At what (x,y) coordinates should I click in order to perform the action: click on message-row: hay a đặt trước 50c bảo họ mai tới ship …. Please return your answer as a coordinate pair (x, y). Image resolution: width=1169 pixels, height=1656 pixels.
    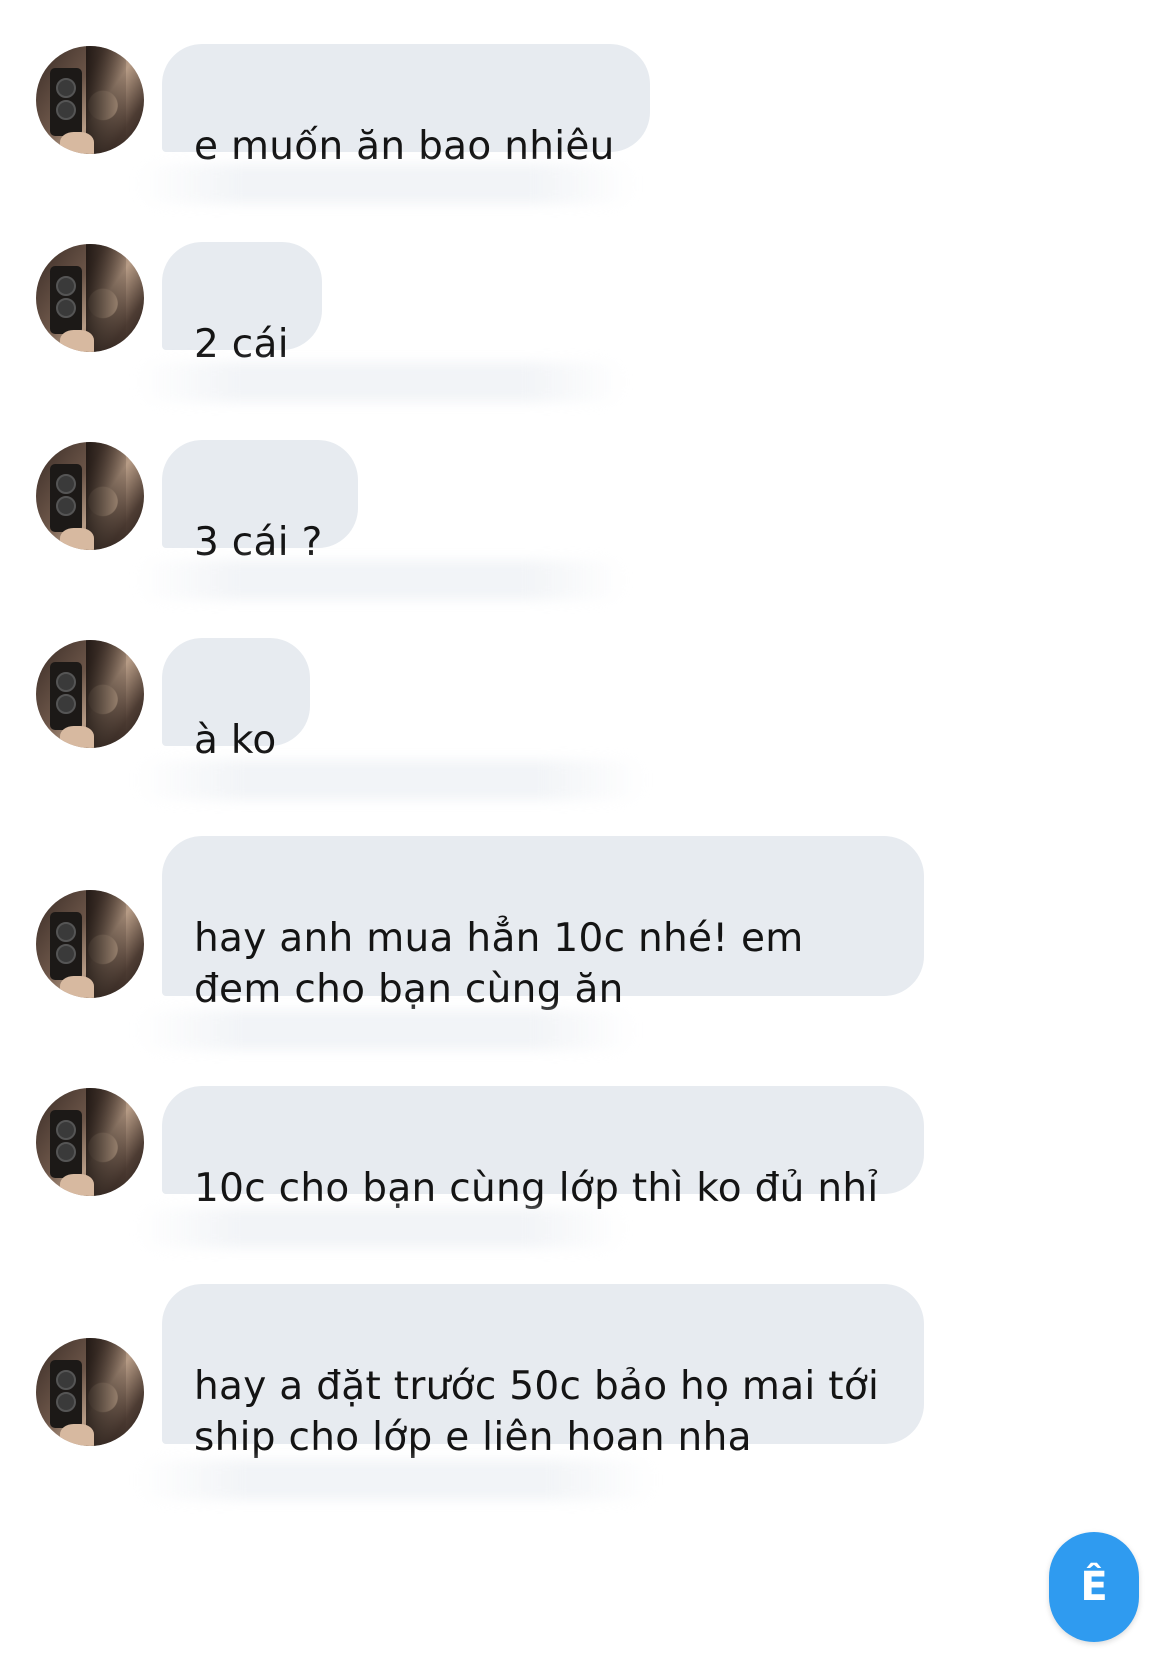
    Looking at the image, I should click on (584, 1372).